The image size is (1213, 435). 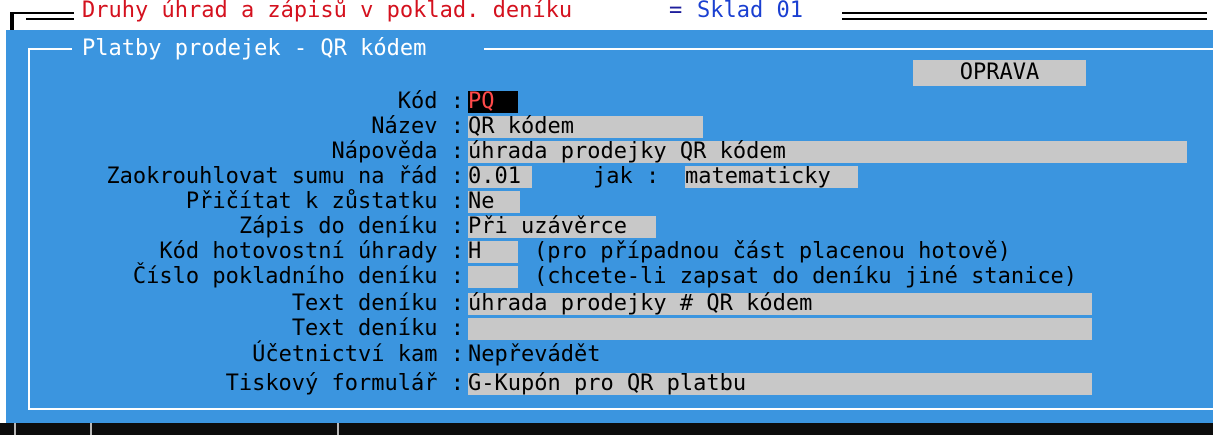 What do you see at coordinates (848, 49) in the screenshot?
I see `dialog-frame-top-right` at bounding box center [848, 49].